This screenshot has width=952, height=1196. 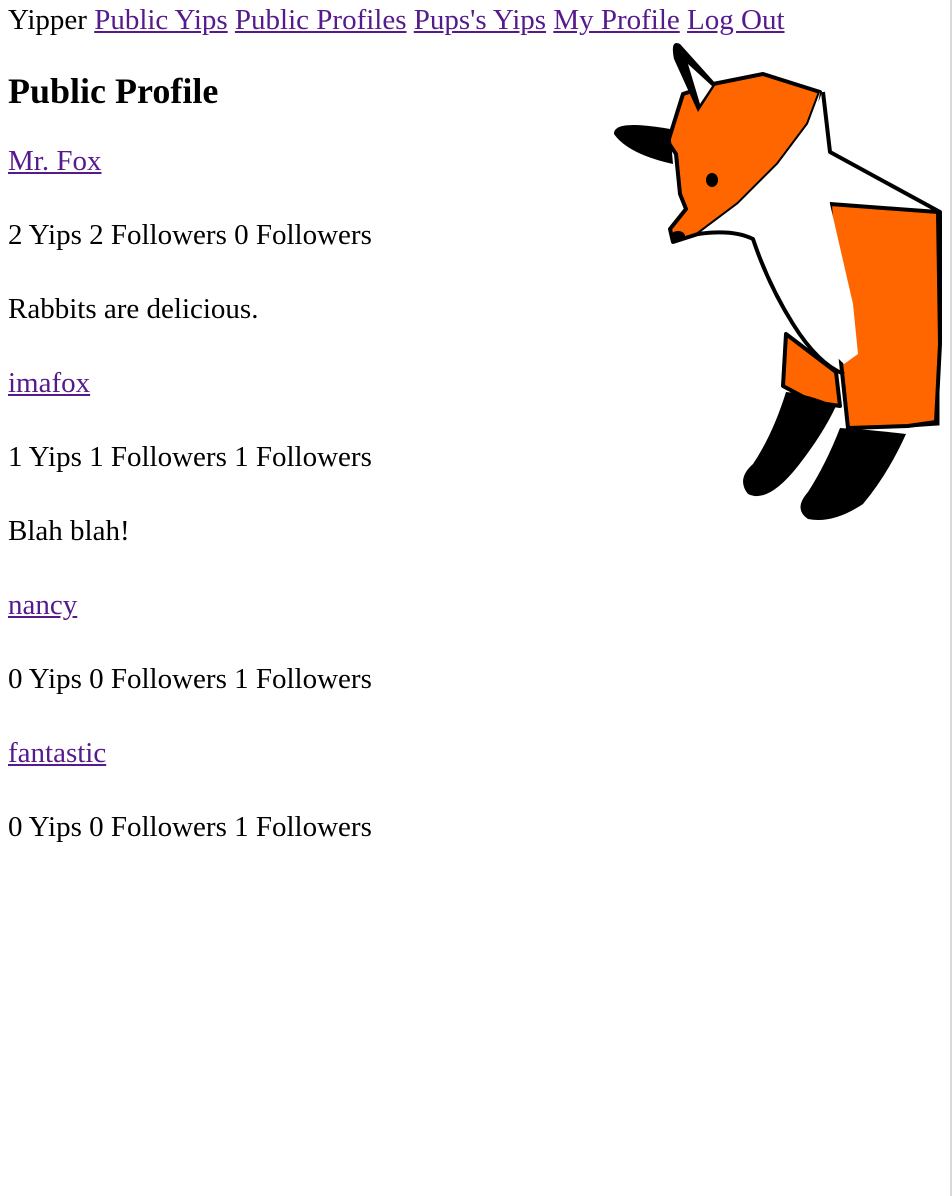 What do you see at coordinates (113, 91) in the screenshot?
I see `page-title: Public Profile` at bounding box center [113, 91].